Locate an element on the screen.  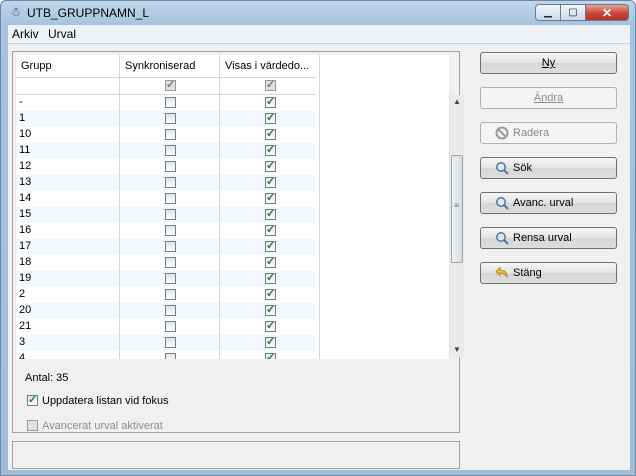
search-button-label: Sök is located at coordinates (522, 168).